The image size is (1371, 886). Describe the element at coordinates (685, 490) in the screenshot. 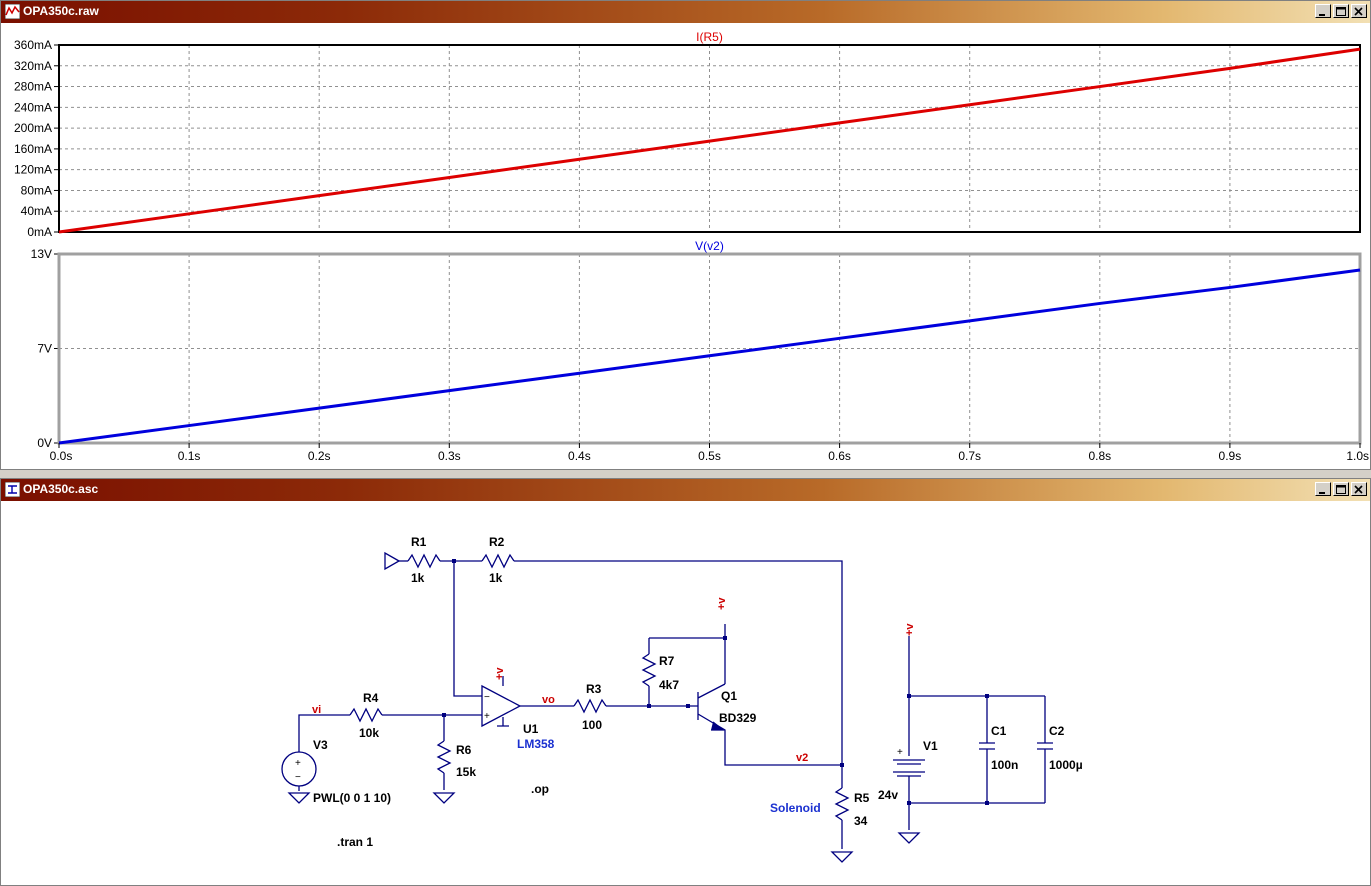

I see `schematic-window-titlebar: OPA350c.asc` at that location.